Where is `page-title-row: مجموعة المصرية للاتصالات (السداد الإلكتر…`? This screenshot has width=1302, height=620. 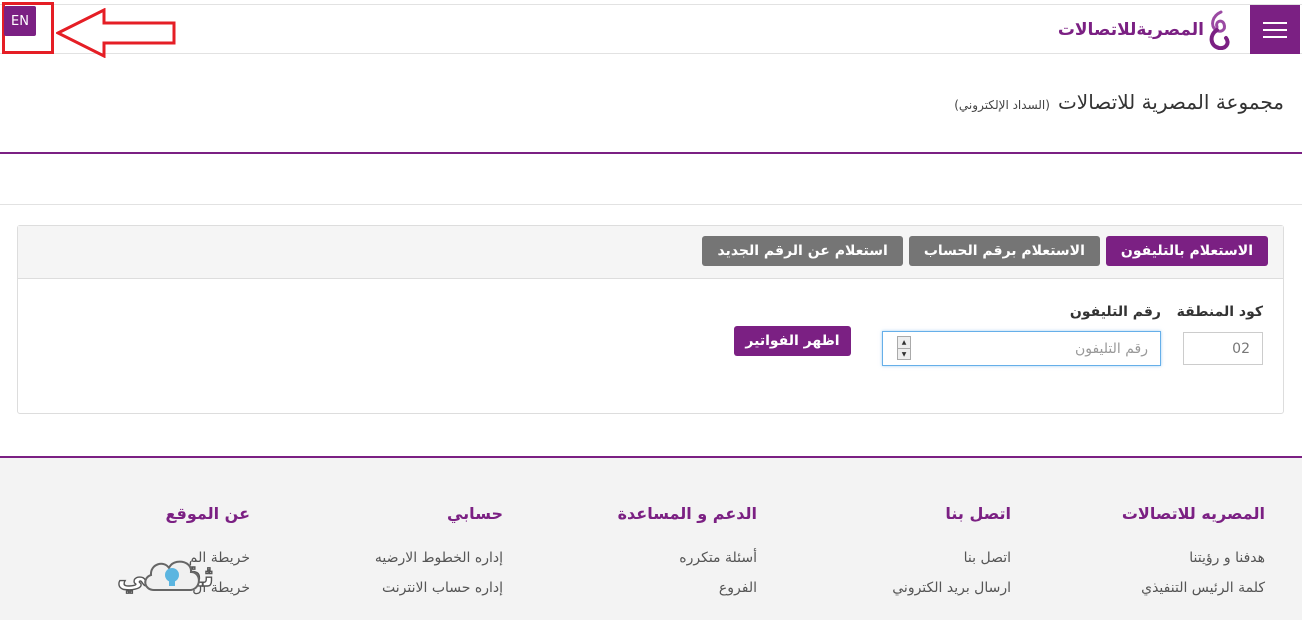
page-title-row: مجموعة المصرية للاتصالات (السداد الإلكتر… is located at coordinates (1119, 102).